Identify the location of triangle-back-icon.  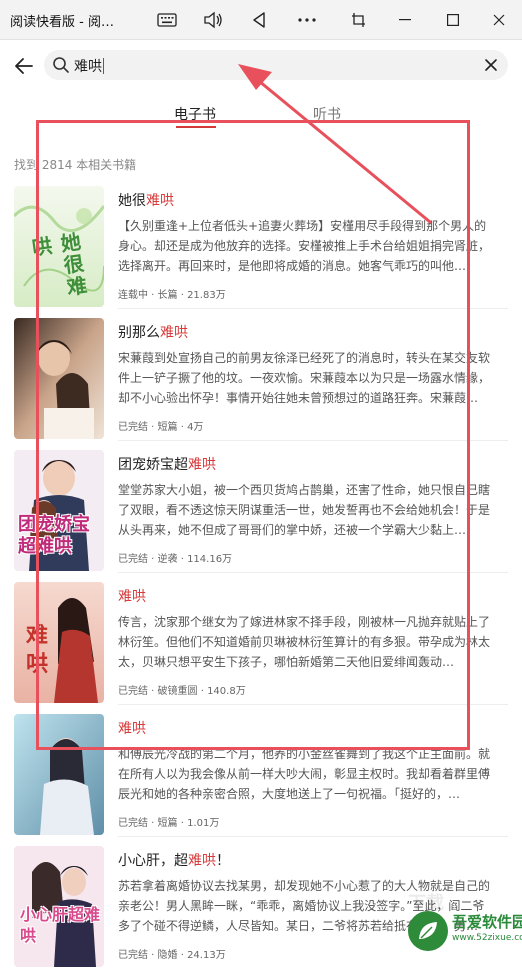
(259, 20).